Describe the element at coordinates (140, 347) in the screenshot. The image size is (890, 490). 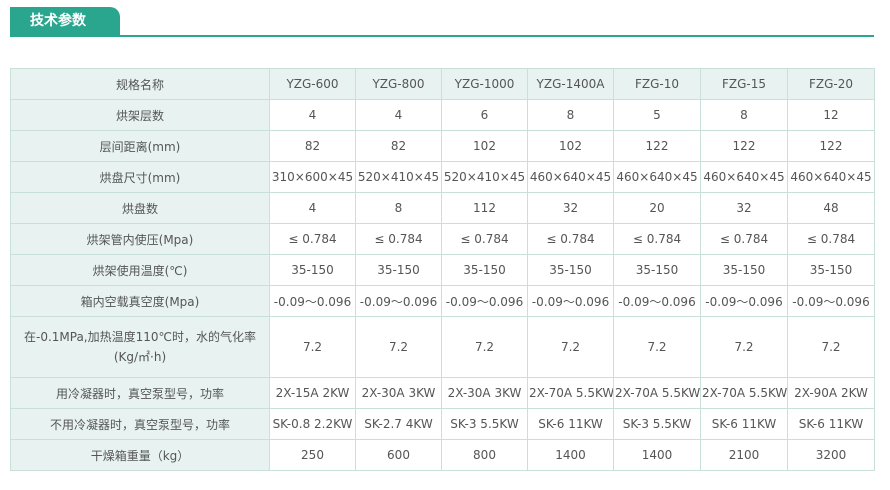
I see `row-label: 在-0.1MPa,加热温度110℃时，水的气化率(Kg/㎡·h)` at that location.